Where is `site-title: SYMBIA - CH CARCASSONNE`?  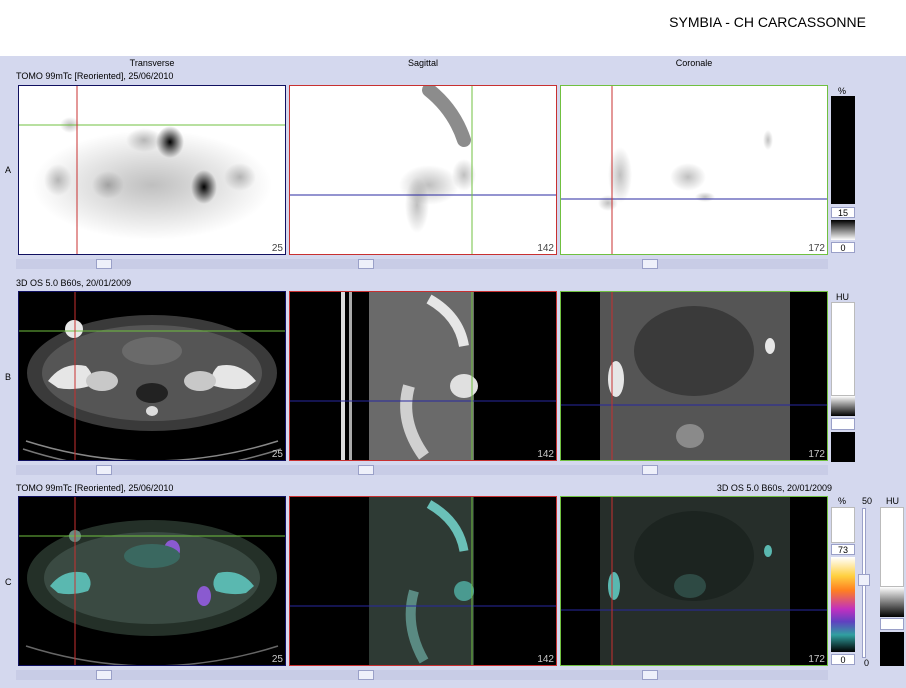 site-title: SYMBIA - CH CARCASSONNE is located at coordinates (767, 22).